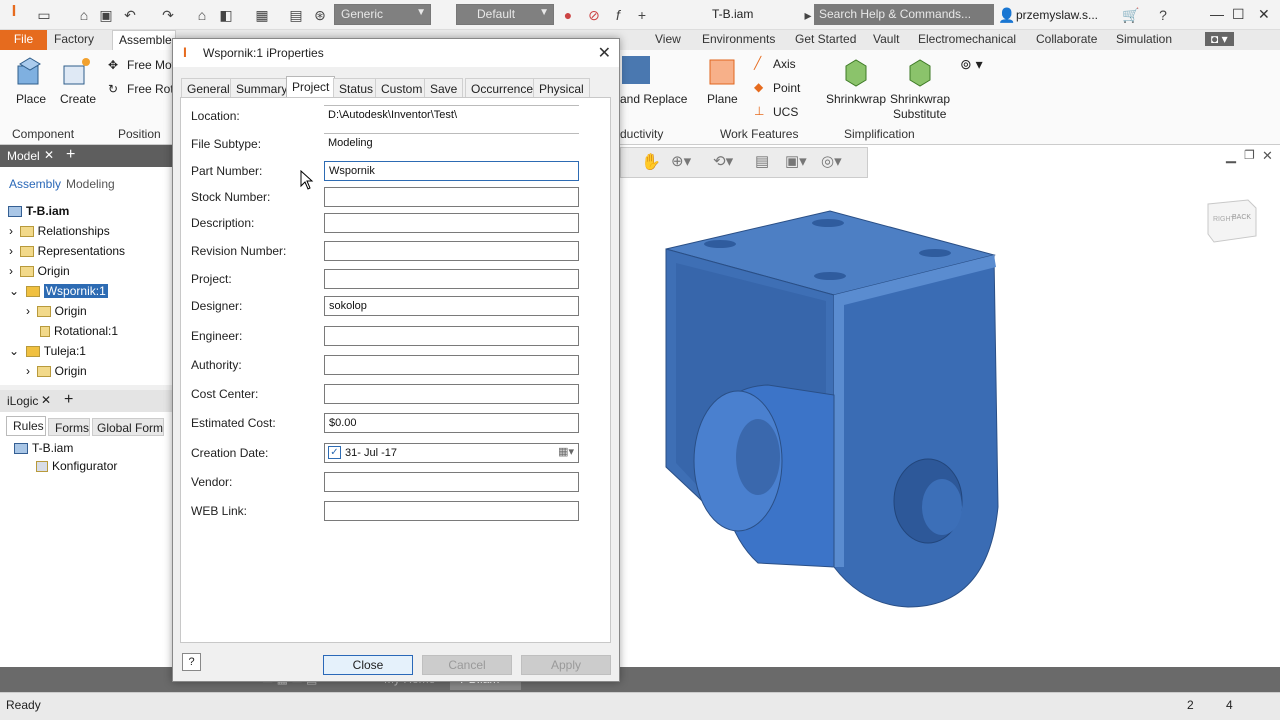 This screenshot has height=720, width=1280. What do you see at coordinates (168, 15) in the screenshot?
I see `redo-icon: ↷` at bounding box center [168, 15].